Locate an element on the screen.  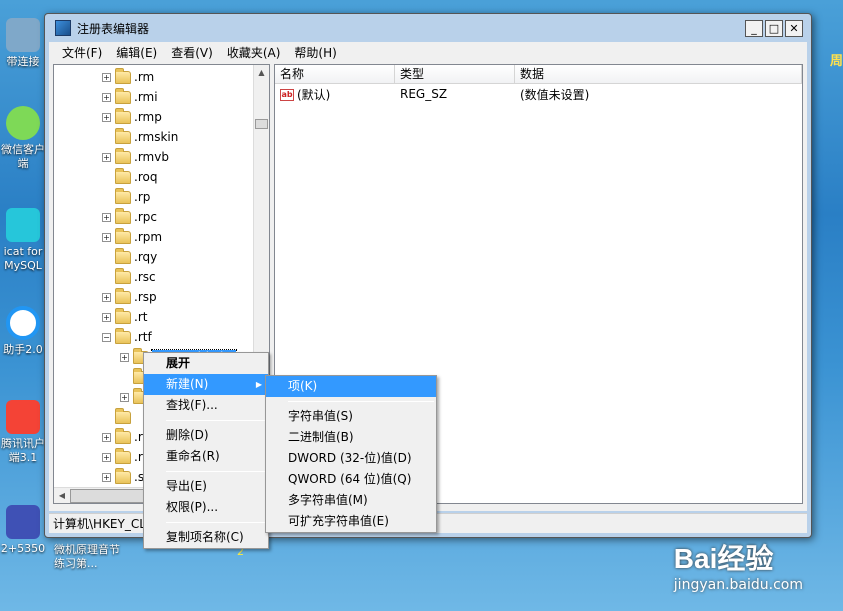
tree-item is located at coordinates (118, 417).